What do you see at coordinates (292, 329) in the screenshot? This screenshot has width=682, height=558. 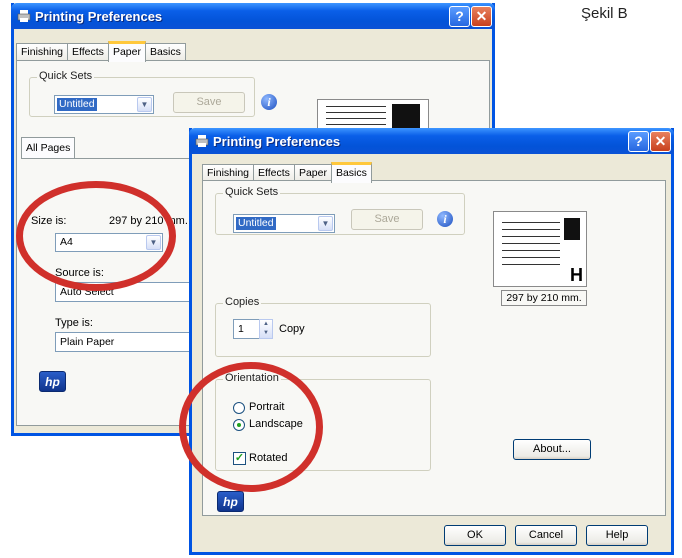 I see `front-copies-unit: Copy` at bounding box center [292, 329].